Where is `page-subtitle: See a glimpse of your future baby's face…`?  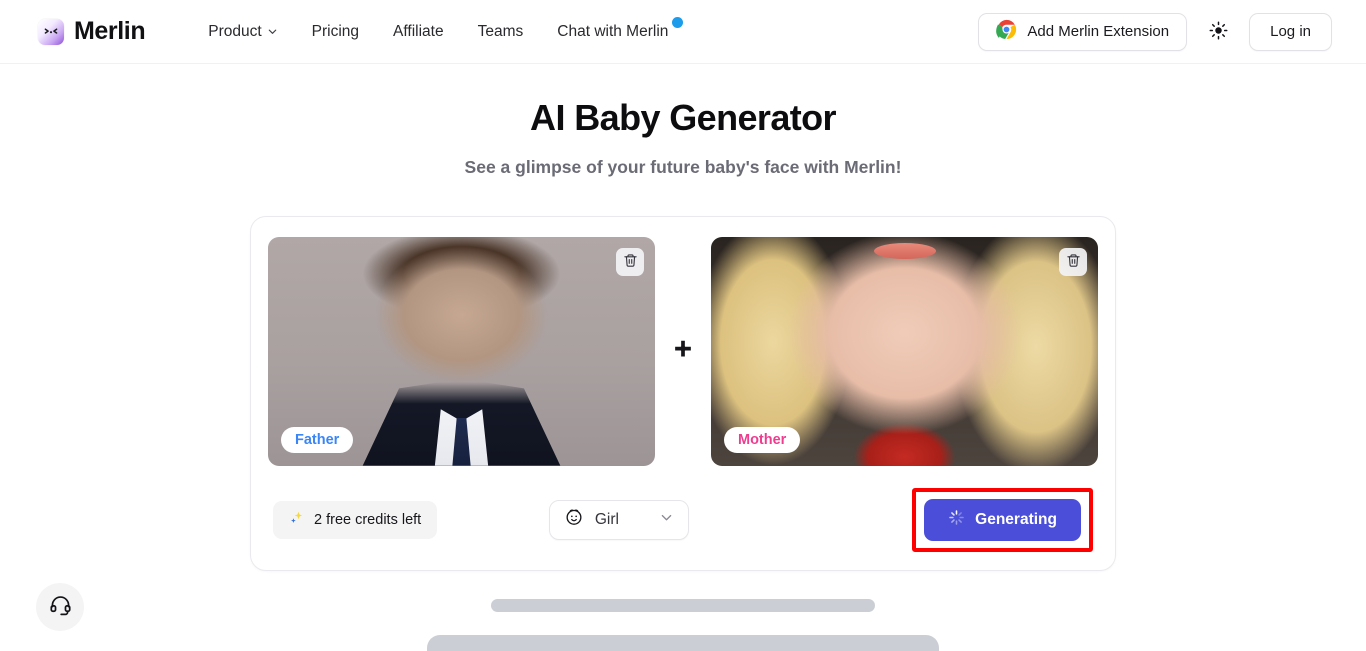 page-subtitle: See a glimpse of your future baby's face… is located at coordinates (683, 166).